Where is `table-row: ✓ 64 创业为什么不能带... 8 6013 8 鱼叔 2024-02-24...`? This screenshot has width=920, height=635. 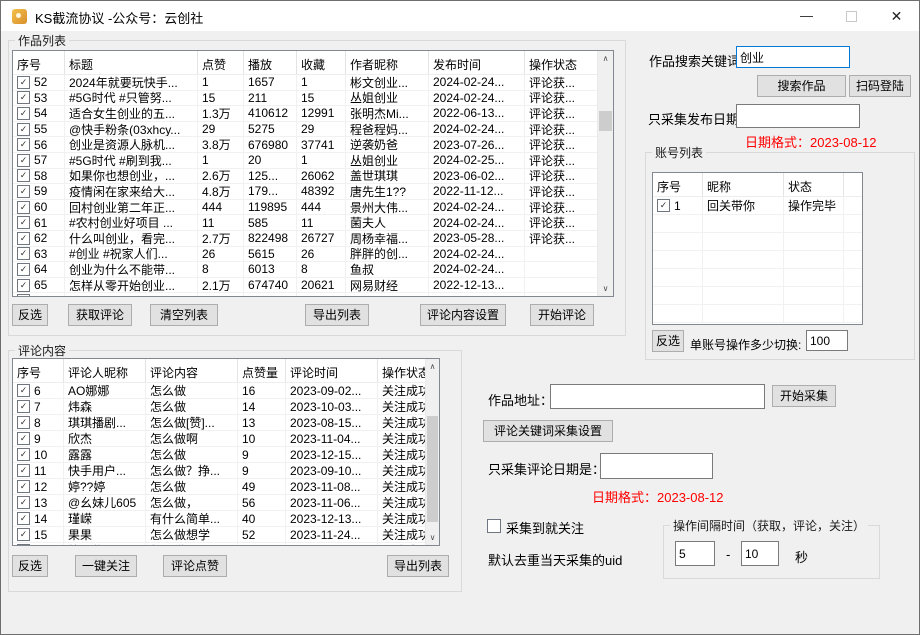 table-row: ✓ 64 创业为什么不能带... 8 6013 8 鱼叔 2024-02-24... is located at coordinates (313, 270).